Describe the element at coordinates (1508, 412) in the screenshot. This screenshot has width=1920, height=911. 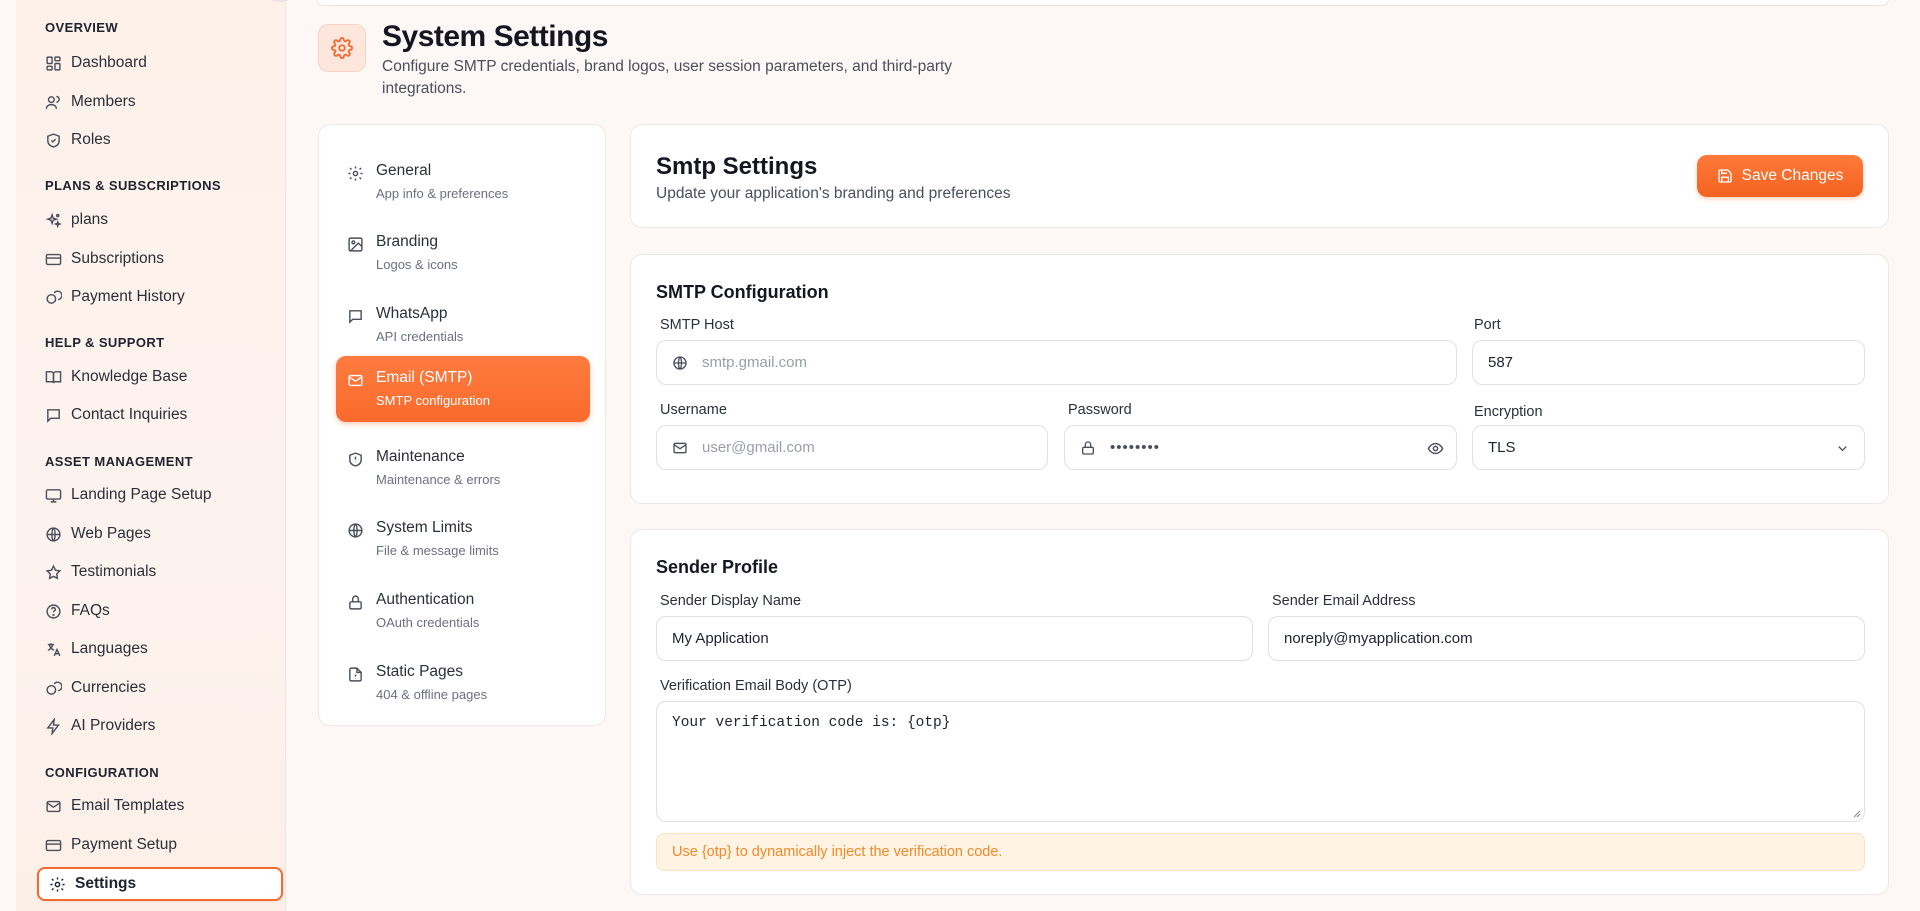
I see `encryption-label: Encryption` at that location.